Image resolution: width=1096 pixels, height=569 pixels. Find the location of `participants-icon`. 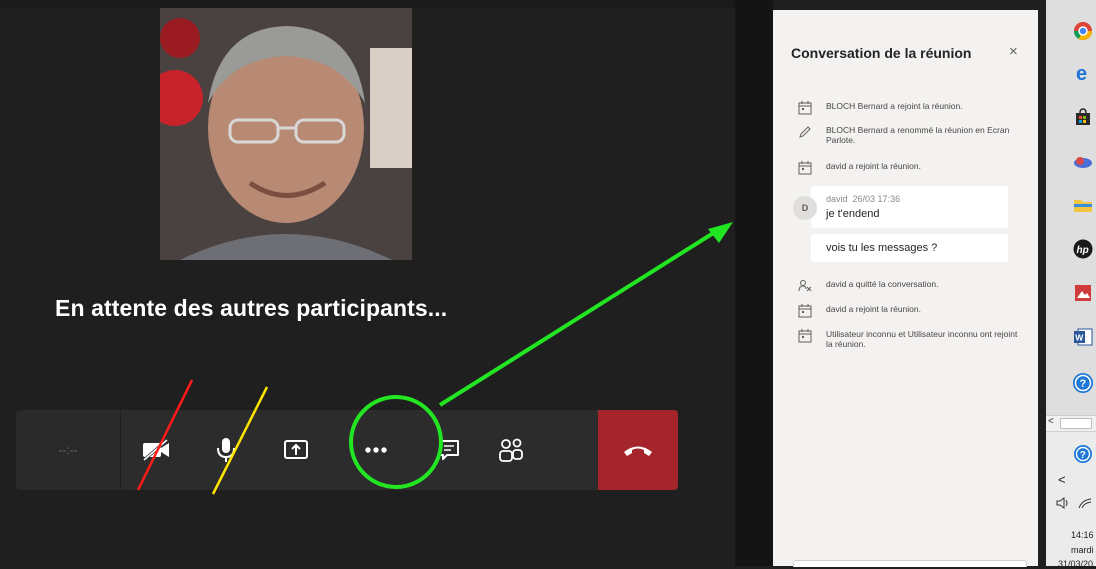

participants-icon is located at coordinates (511, 450).